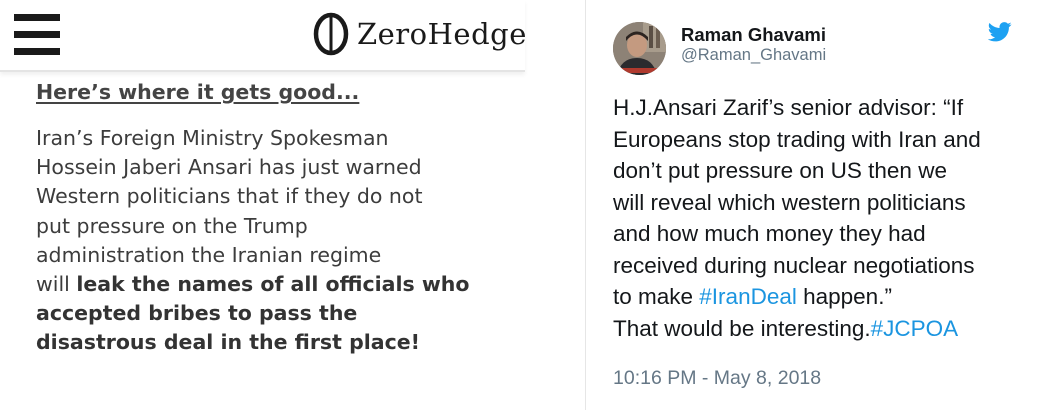 This screenshot has width=1050, height=410. I want to click on site-logo: ZeroHedge, so click(420, 34).